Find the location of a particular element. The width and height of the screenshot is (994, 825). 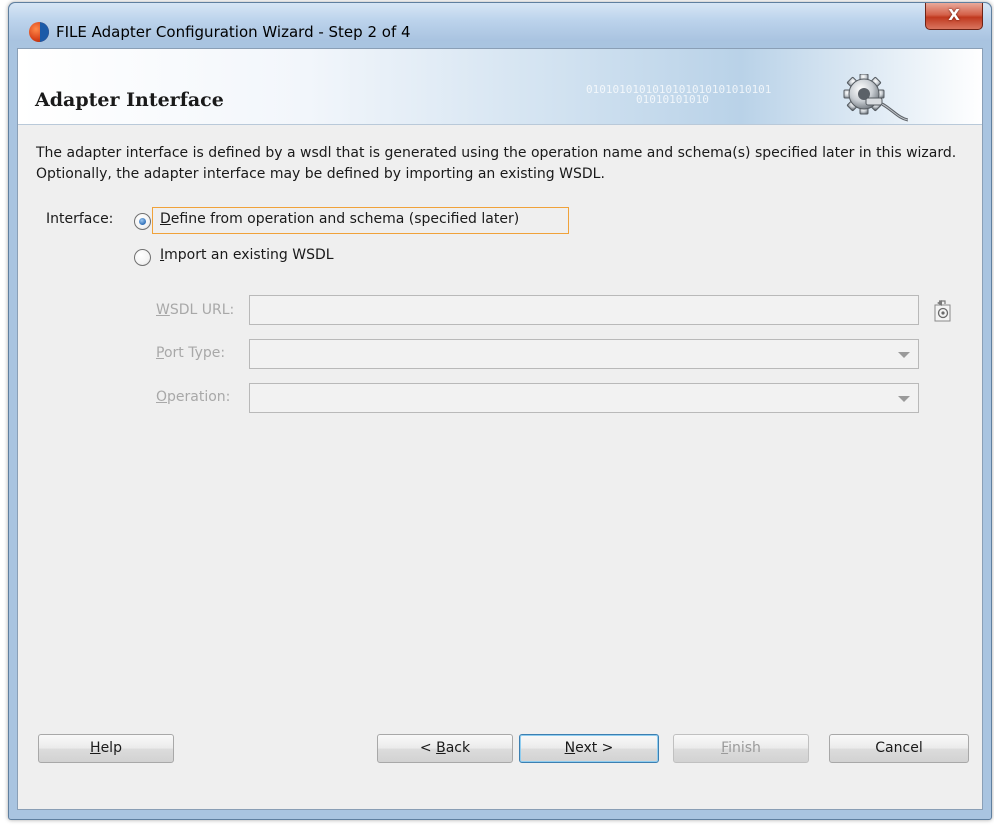

btn-text: ack is located at coordinates (458, 748).